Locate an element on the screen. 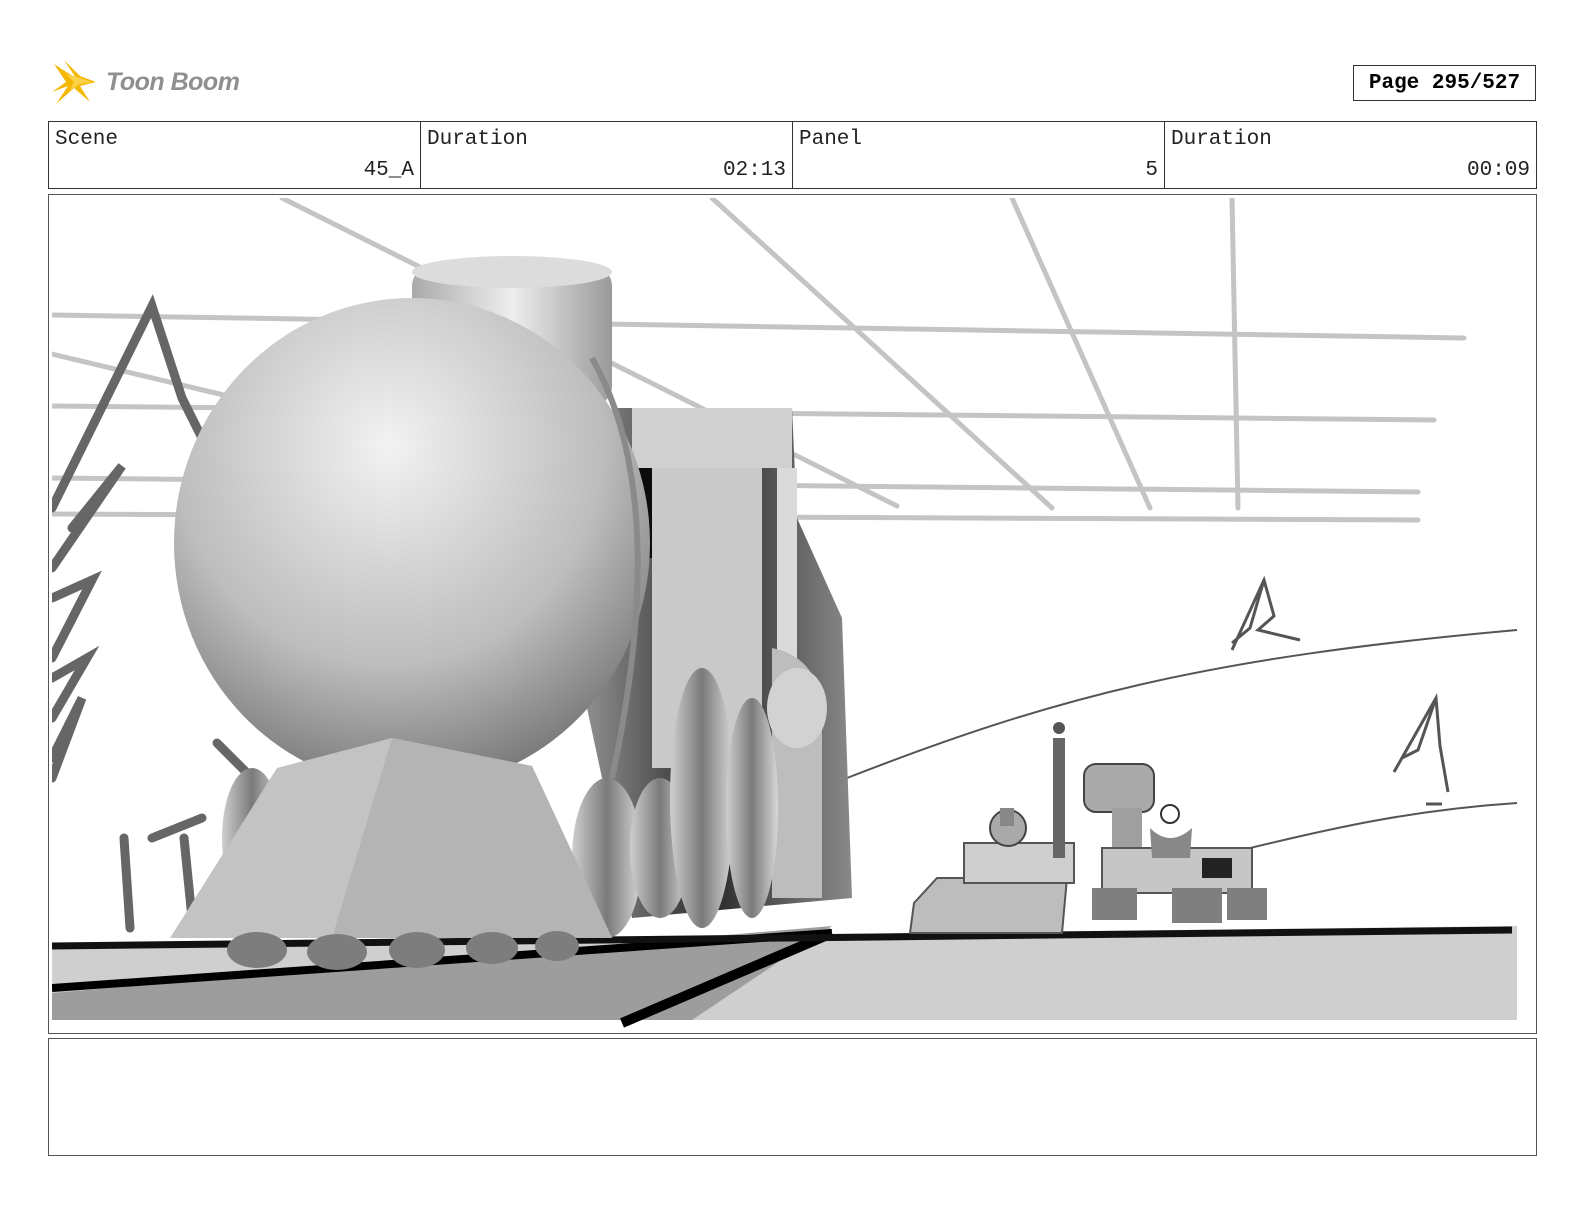 The width and height of the screenshot is (1582, 1225). scene-duration-label: Duration is located at coordinates (477, 139).